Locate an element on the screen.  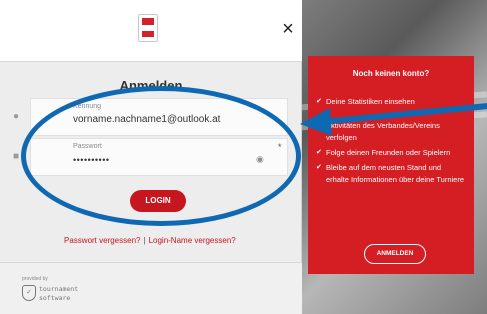
user-icon: ● is located at coordinates (16, 116).